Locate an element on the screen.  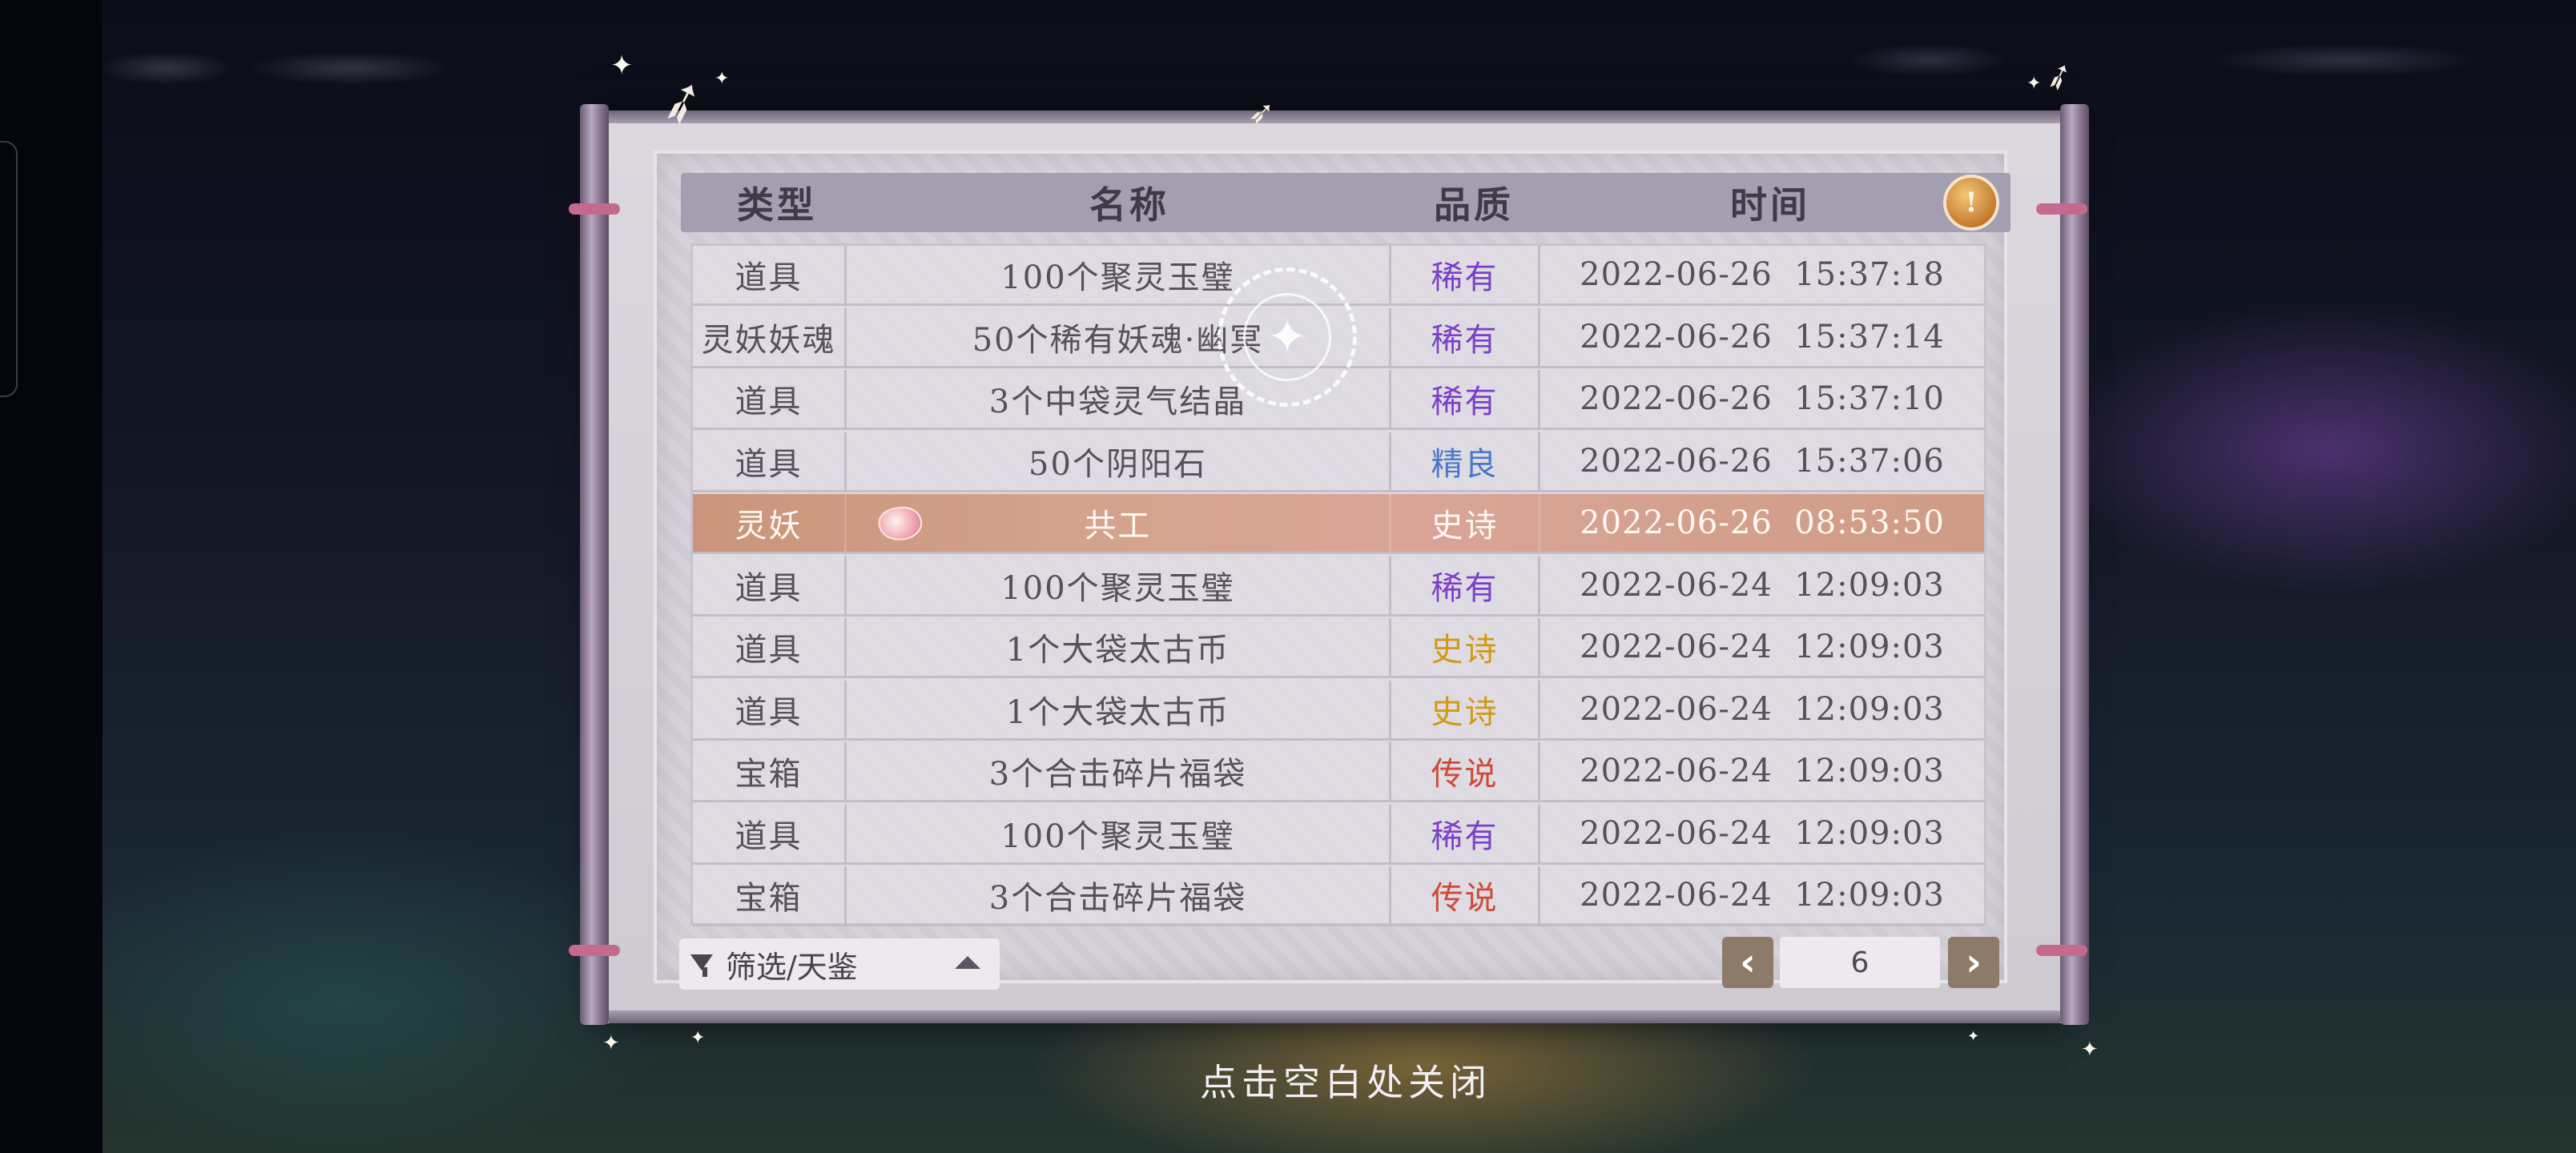
cell-time: 2022-06-26 15:37:18 is located at coordinates (1762, 274).